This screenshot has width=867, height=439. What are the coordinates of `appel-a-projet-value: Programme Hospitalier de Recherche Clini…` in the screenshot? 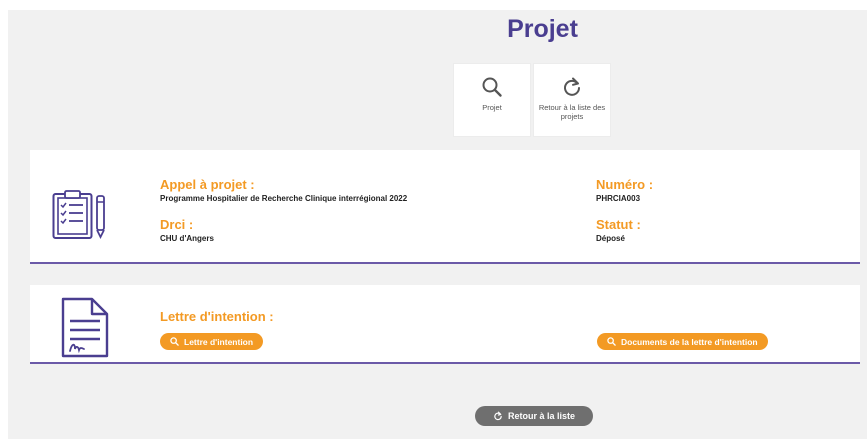 It's located at (284, 198).